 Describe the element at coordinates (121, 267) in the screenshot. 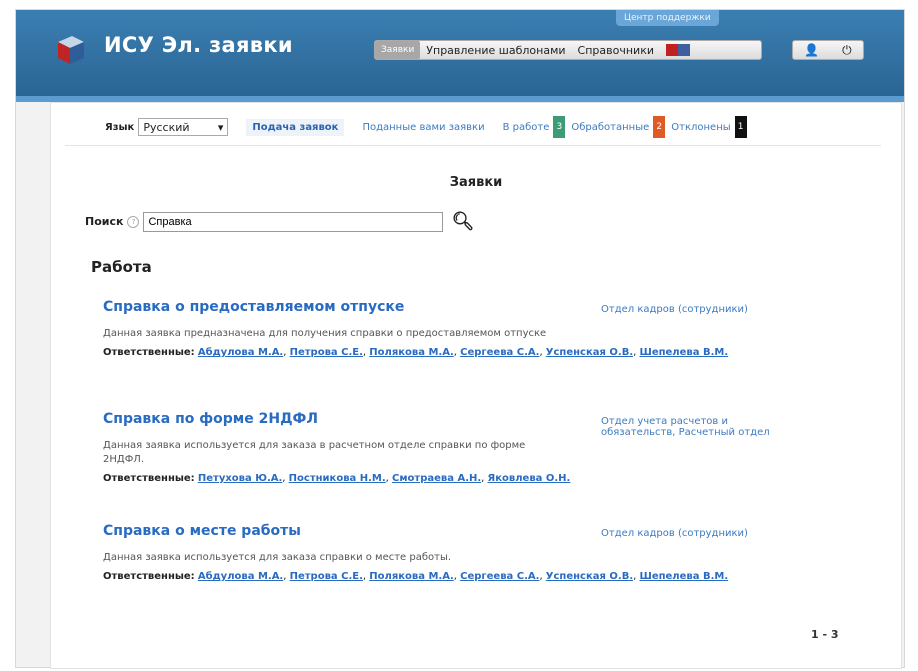

I see `section-title: Работа` at that location.